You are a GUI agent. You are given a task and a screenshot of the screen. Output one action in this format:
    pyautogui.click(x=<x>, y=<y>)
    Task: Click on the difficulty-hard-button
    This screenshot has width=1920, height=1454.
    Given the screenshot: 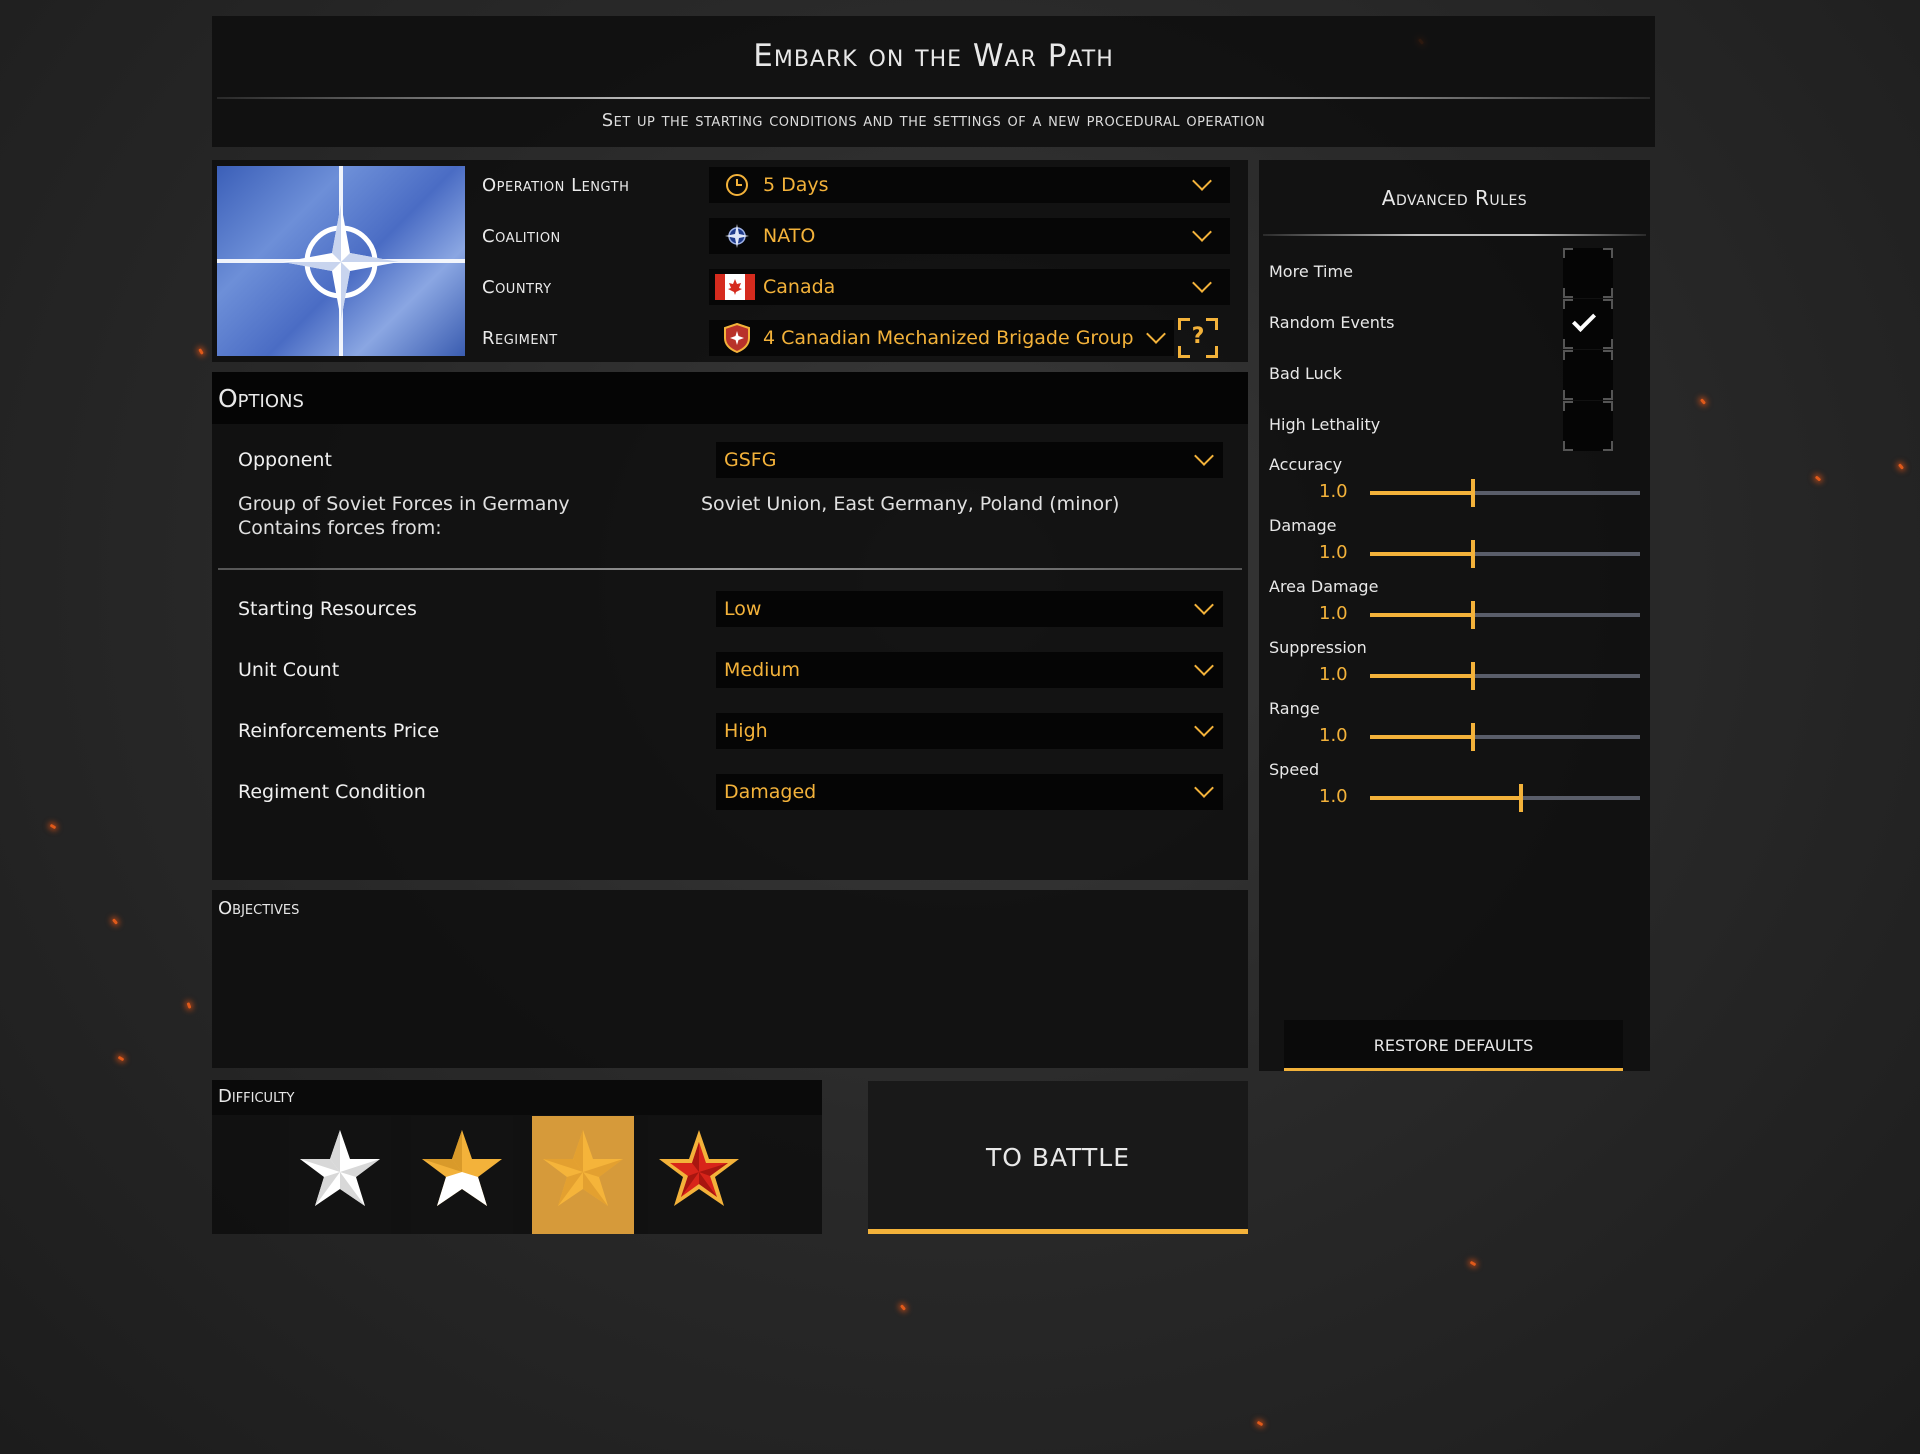 What is the action you would take?
    pyautogui.click(x=583, y=1175)
    